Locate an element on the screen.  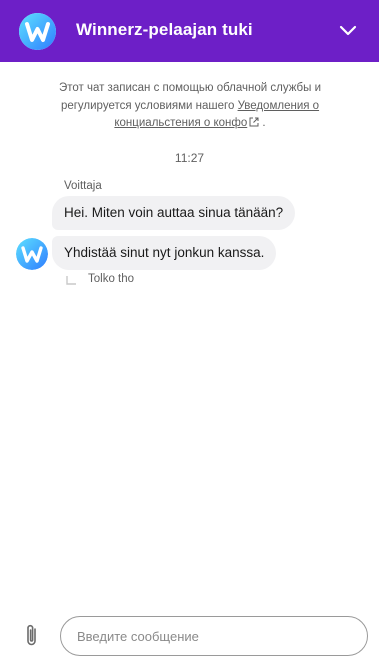
chat-title: Winnerz-pelaajan tuki is located at coordinates (164, 29).